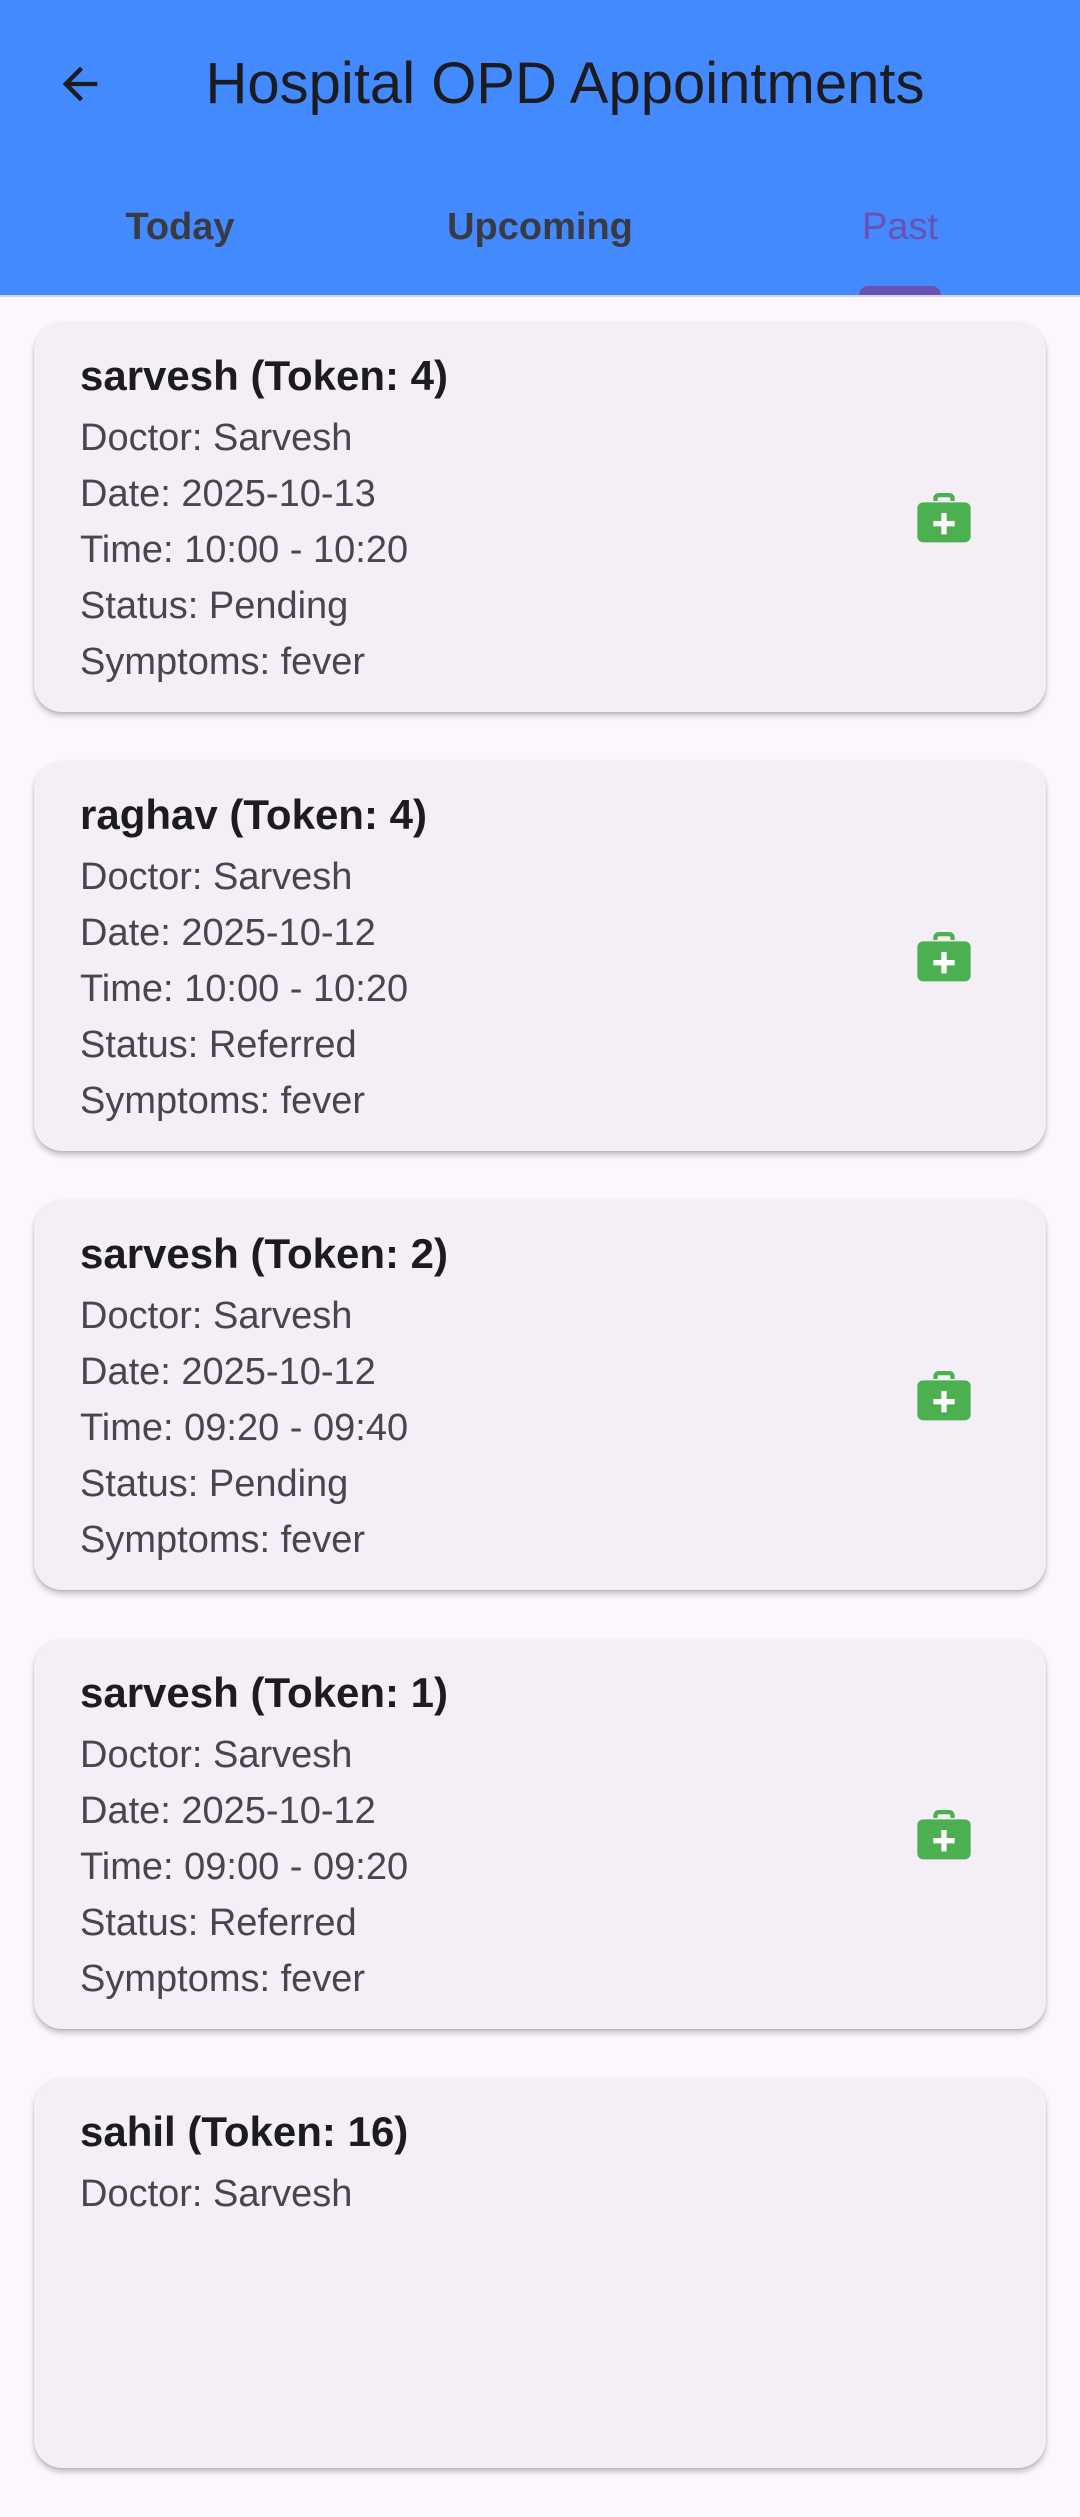 This screenshot has width=1080, height=2517. I want to click on patient-token-title: sahil (Token: 16), so click(244, 2131).